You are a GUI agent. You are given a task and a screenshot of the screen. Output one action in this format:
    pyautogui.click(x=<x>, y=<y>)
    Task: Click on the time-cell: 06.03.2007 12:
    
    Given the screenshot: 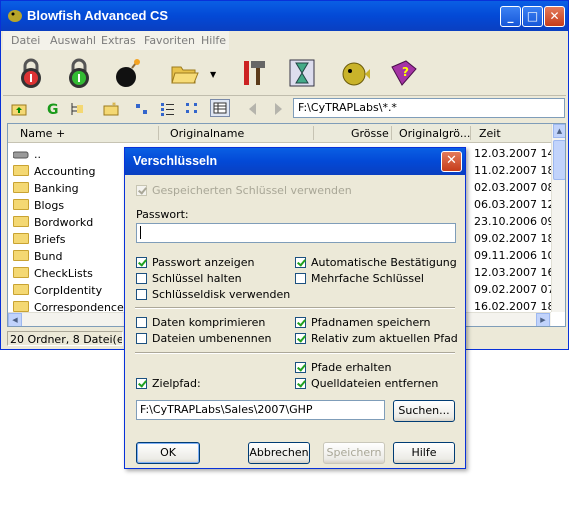 What is the action you would take?
    pyautogui.click(x=516, y=204)
    